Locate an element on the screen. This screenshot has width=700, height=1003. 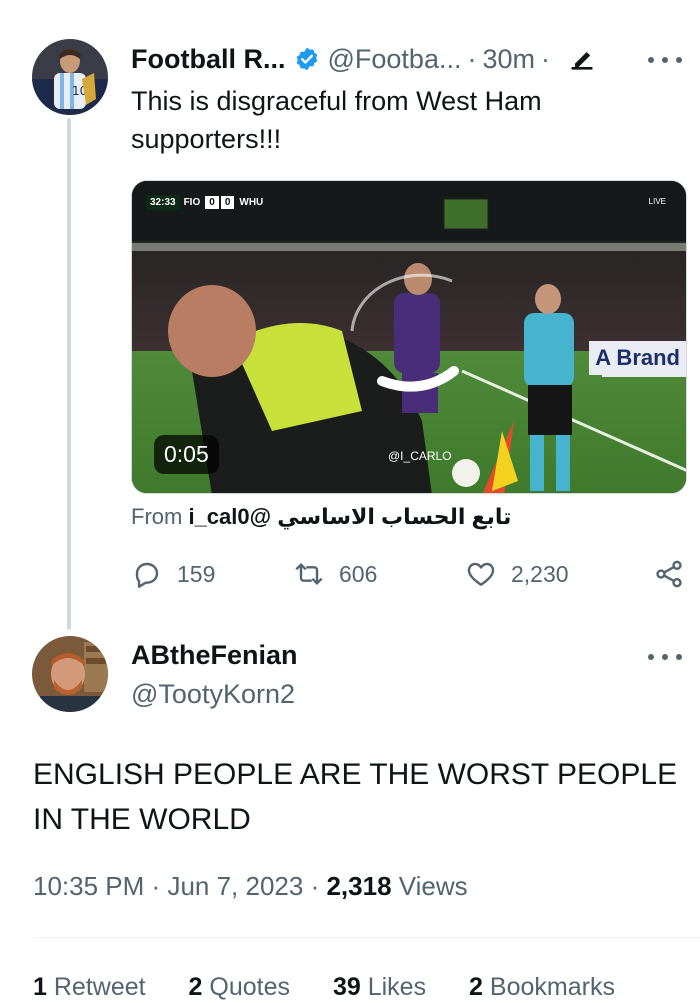
share-button is located at coordinates (676, 574).